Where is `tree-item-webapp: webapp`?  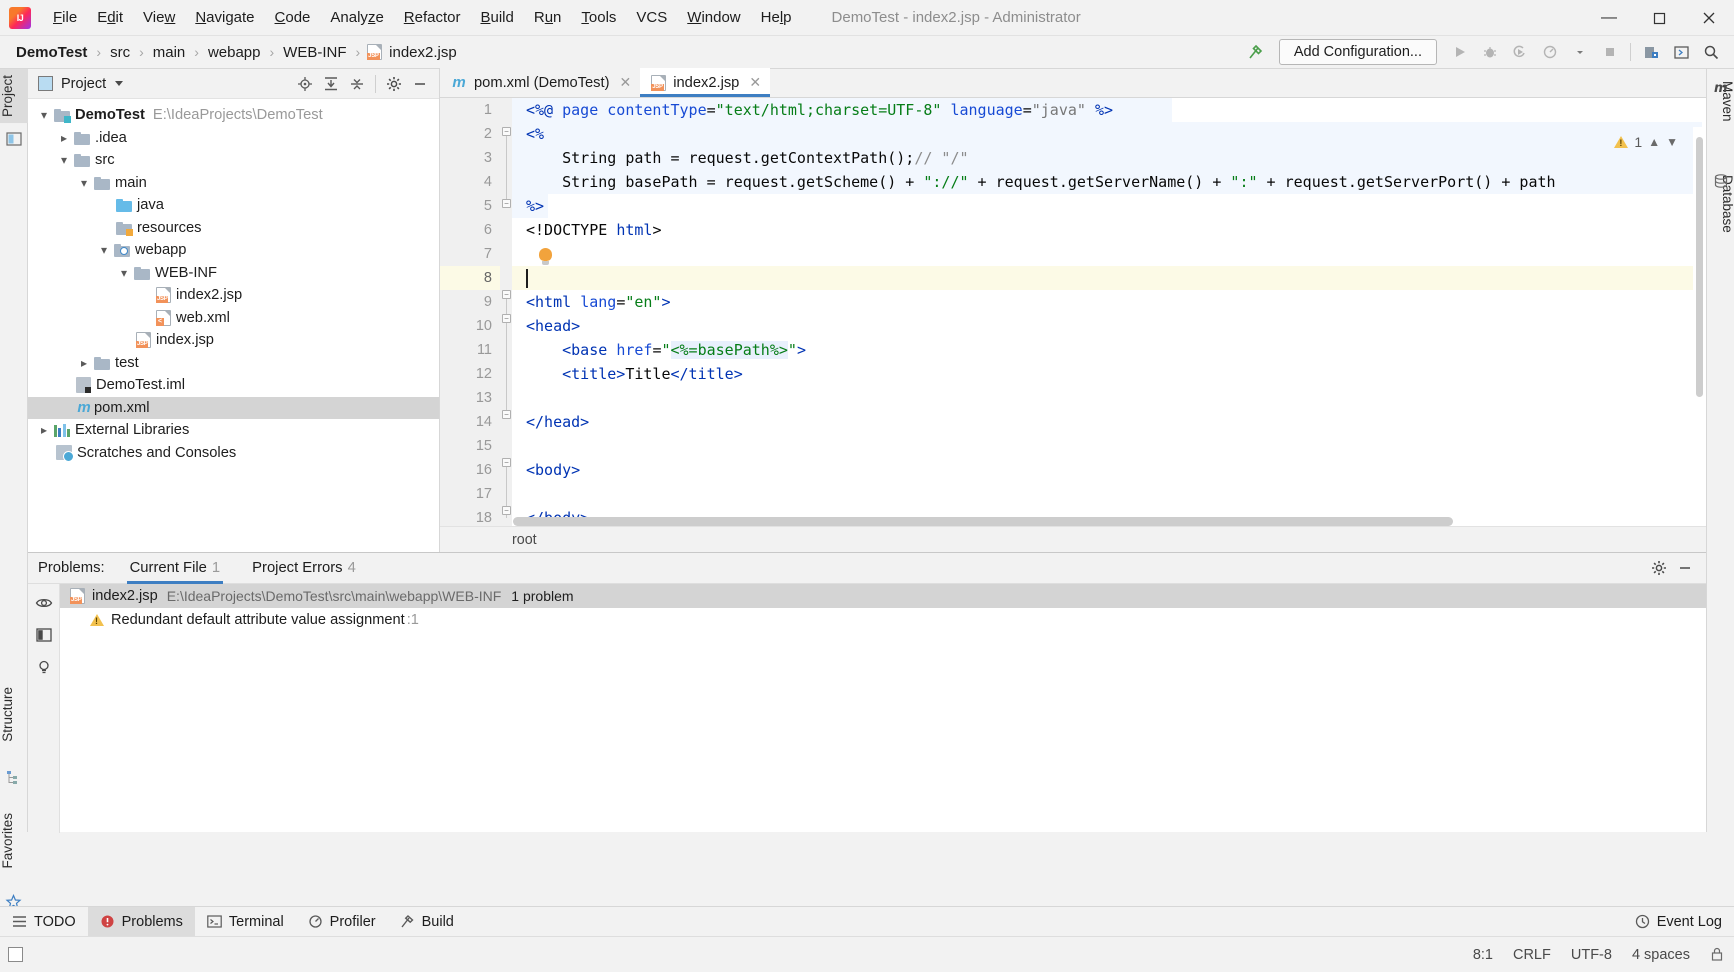 tree-item-webapp: webapp is located at coordinates (233, 250).